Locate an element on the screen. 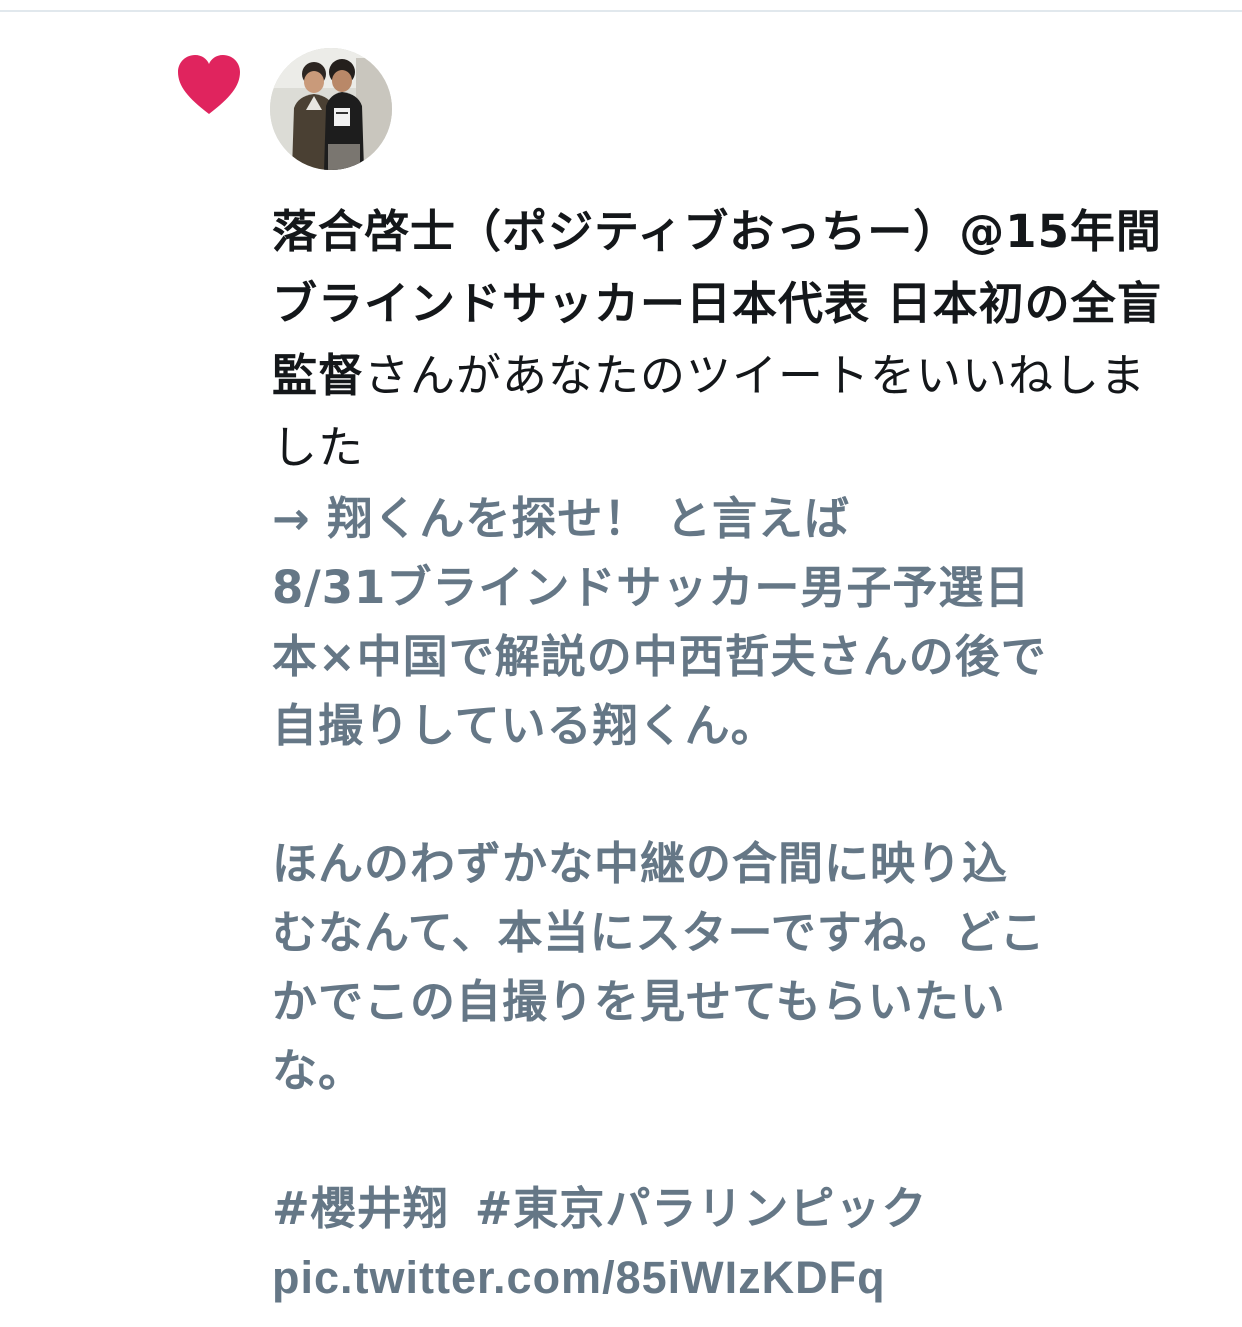  avatar is located at coordinates (331, 109).